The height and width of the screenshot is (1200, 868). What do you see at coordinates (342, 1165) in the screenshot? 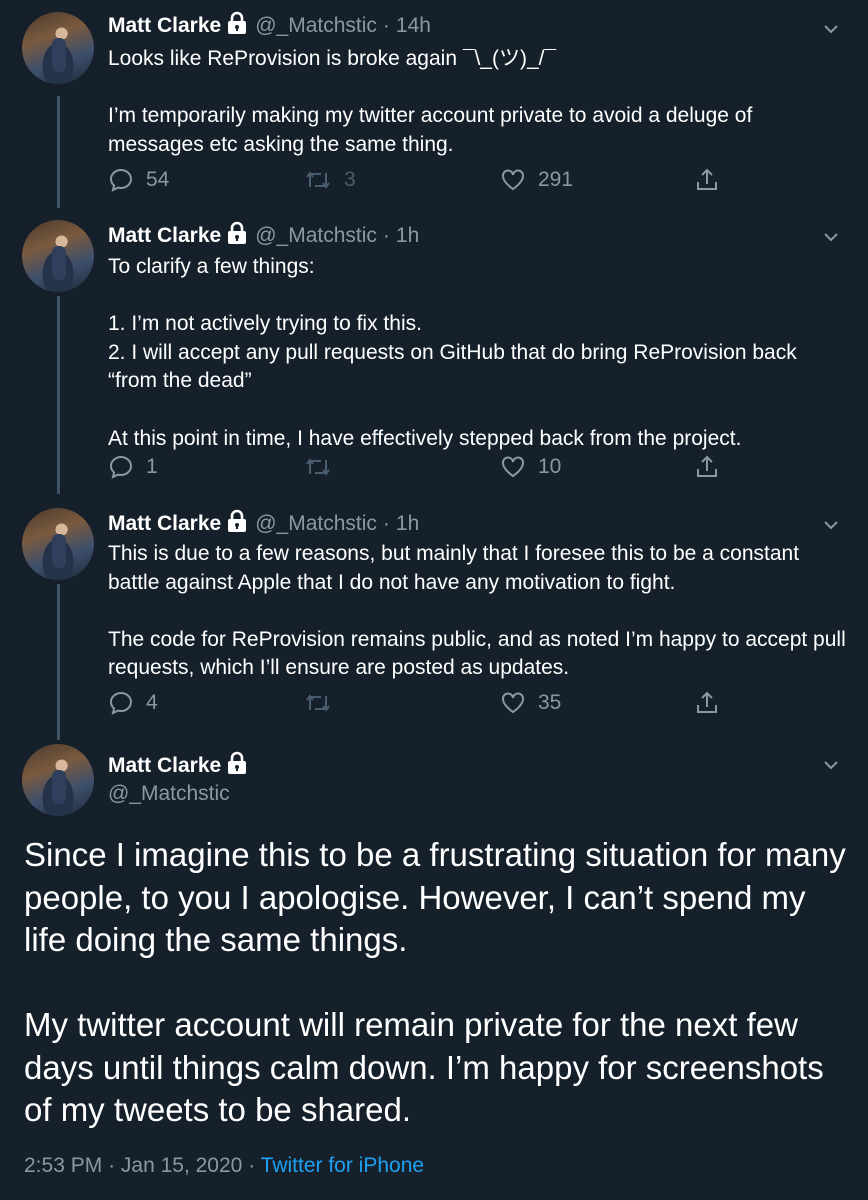
I see `tweet-source-link: Twitter for iPhone` at bounding box center [342, 1165].